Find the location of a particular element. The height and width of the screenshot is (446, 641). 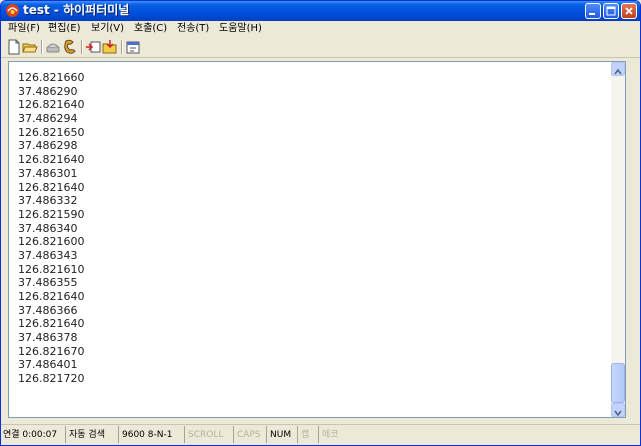

toolbar is located at coordinates (320, 47).